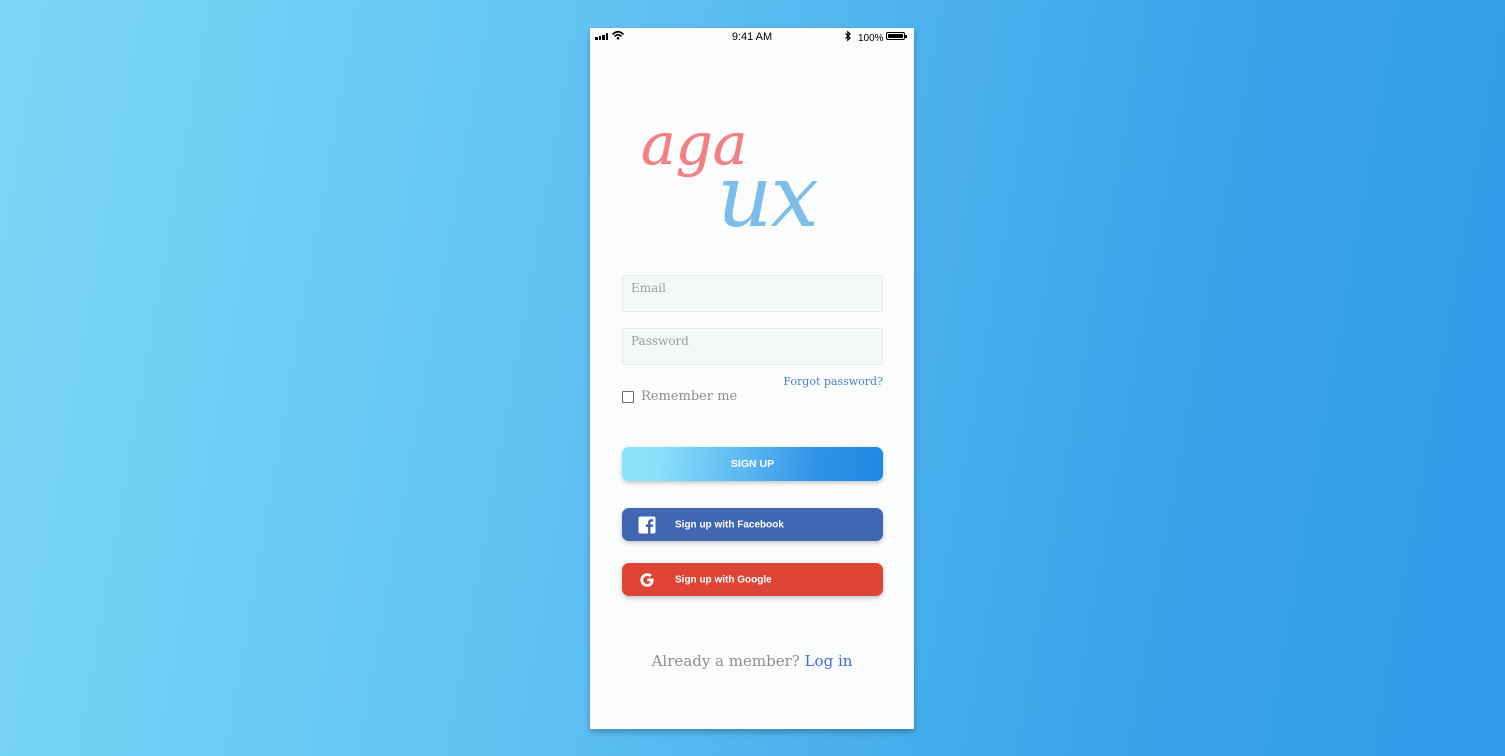 The height and width of the screenshot is (756, 1505). Describe the element at coordinates (871, 38) in the screenshot. I see `battery-percent: 100%` at that location.